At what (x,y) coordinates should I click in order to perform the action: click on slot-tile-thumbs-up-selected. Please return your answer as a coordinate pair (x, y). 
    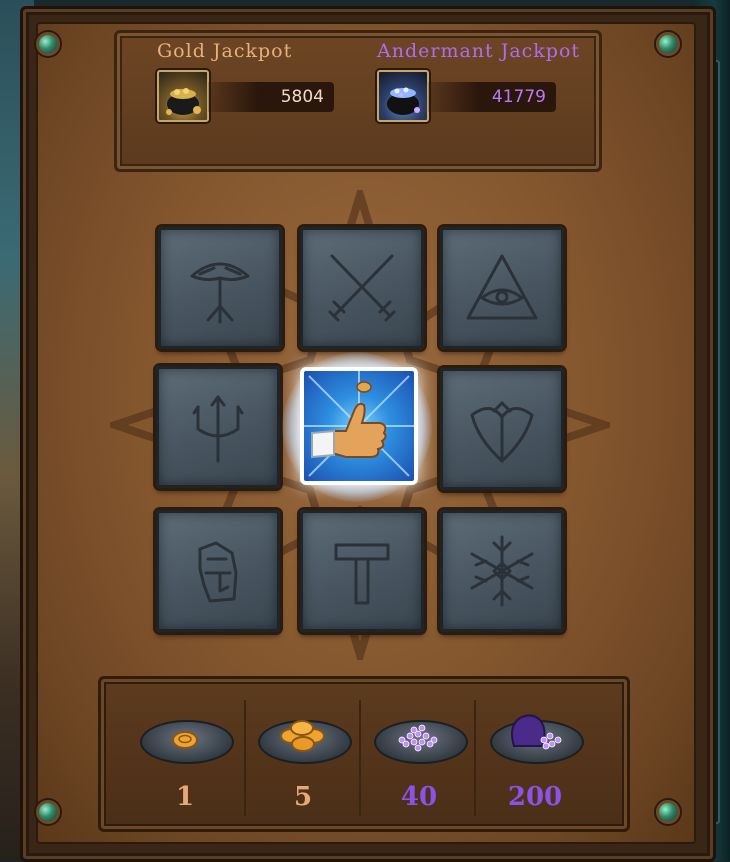
    Looking at the image, I should click on (359, 426).